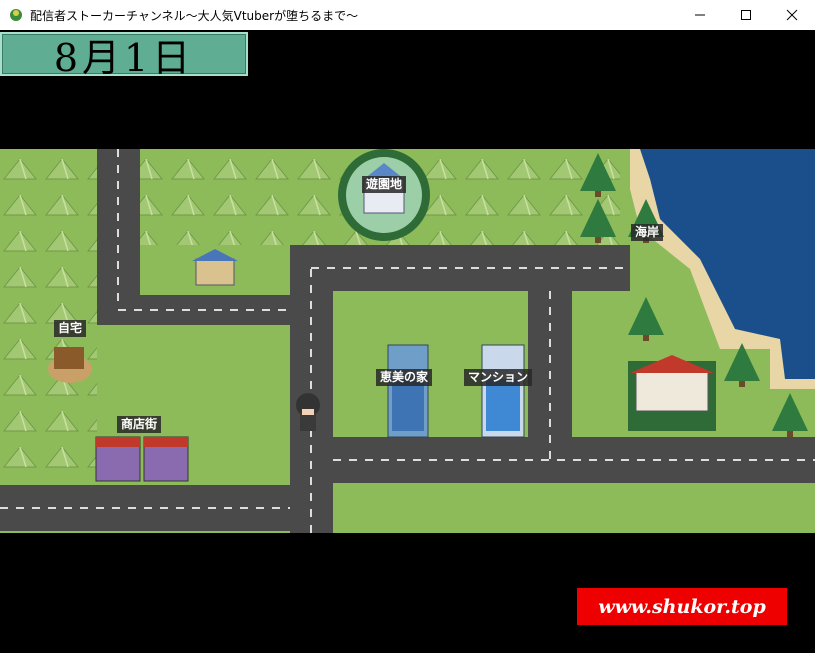 This screenshot has width=815, height=653. Describe the element at coordinates (404, 377) in the screenshot. I see `label-emi-house: 恵美の家` at that location.